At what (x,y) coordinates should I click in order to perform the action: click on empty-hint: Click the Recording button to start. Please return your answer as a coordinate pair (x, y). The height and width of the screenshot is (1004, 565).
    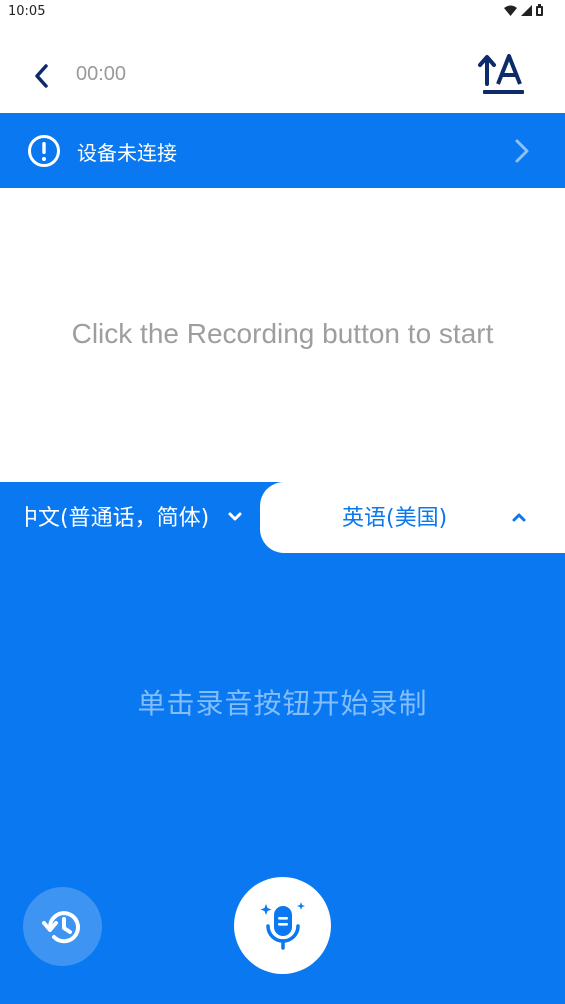
    Looking at the image, I should click on (282, 333).